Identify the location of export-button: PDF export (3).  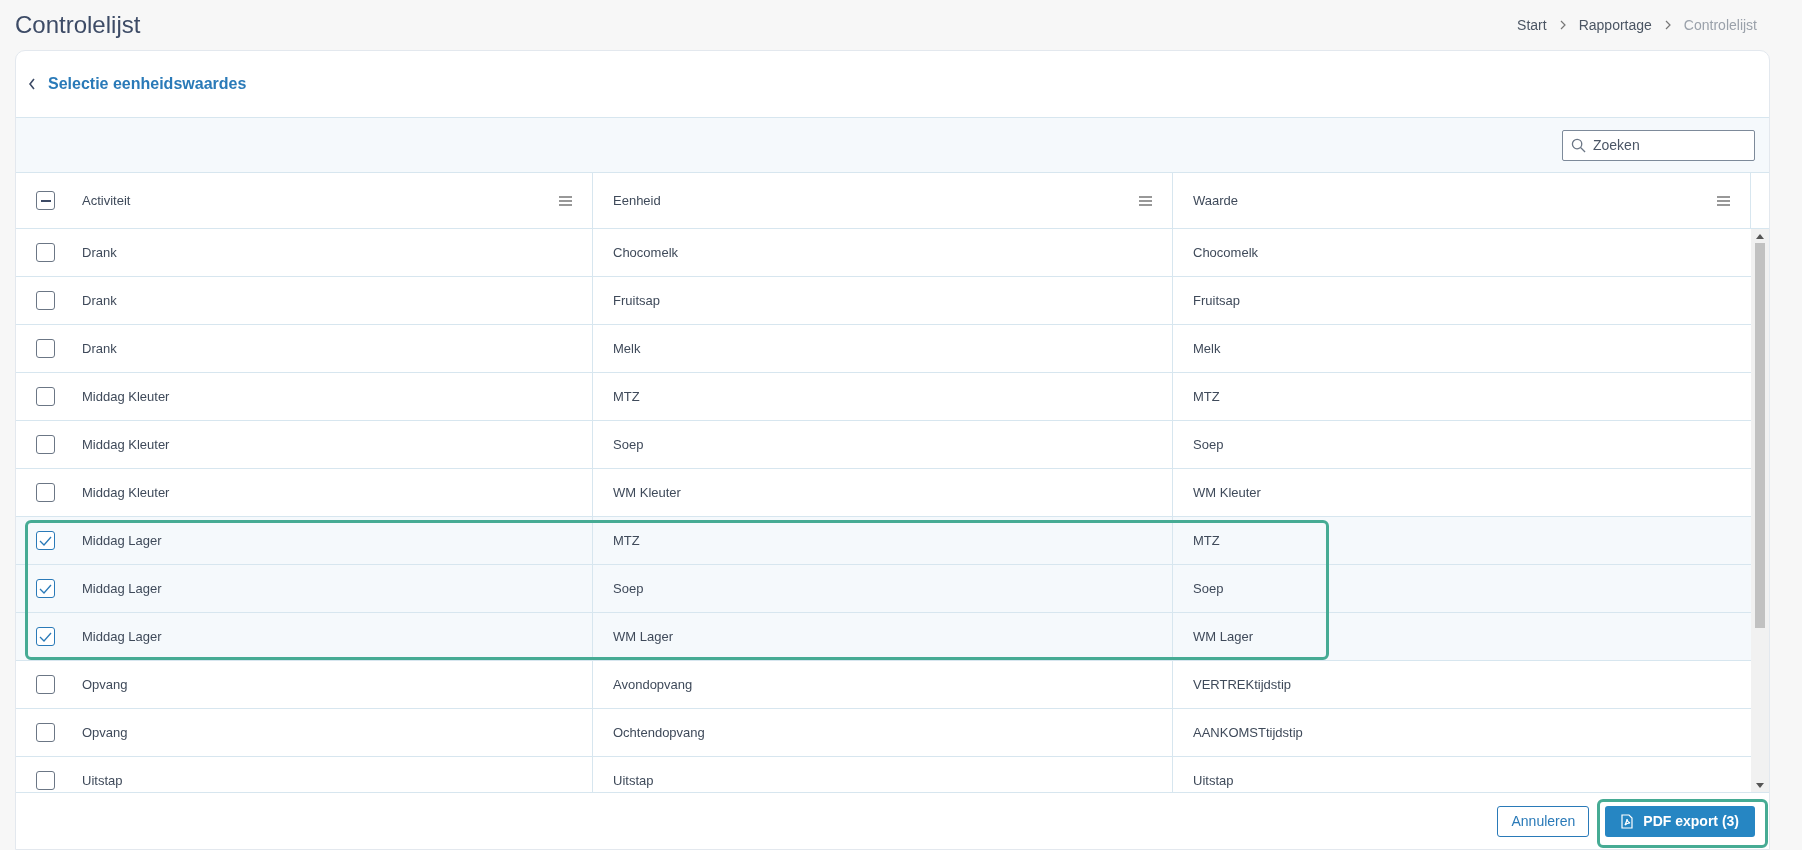
(1680, 821).